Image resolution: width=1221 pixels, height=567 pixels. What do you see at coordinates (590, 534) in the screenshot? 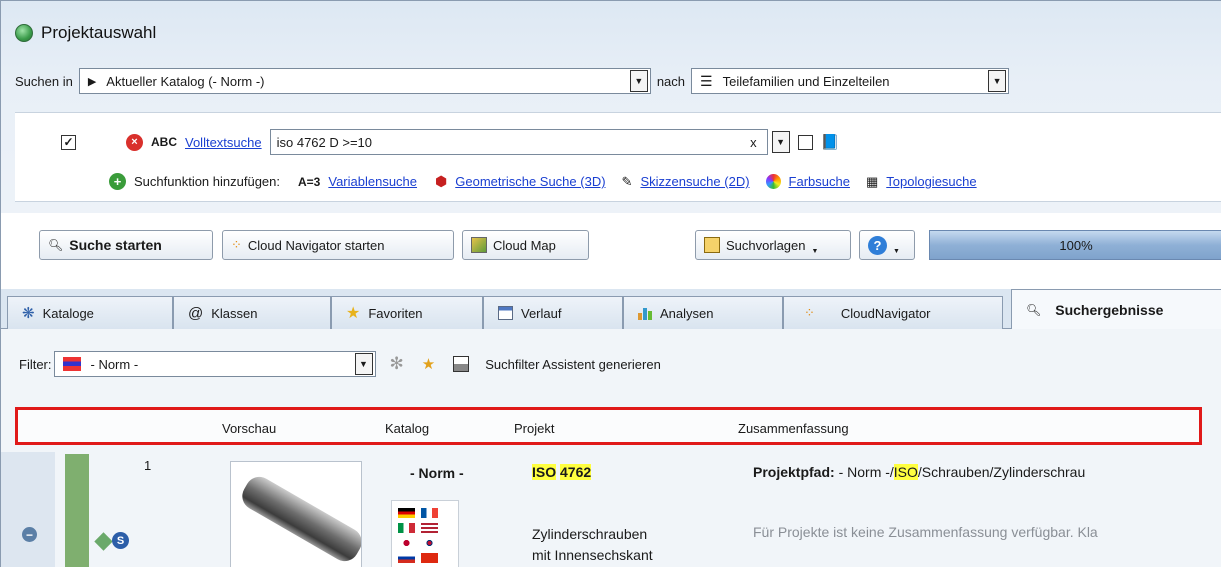
I see `project-description-line-1: Zylinderschrauben` at bounding box center [590, 534].